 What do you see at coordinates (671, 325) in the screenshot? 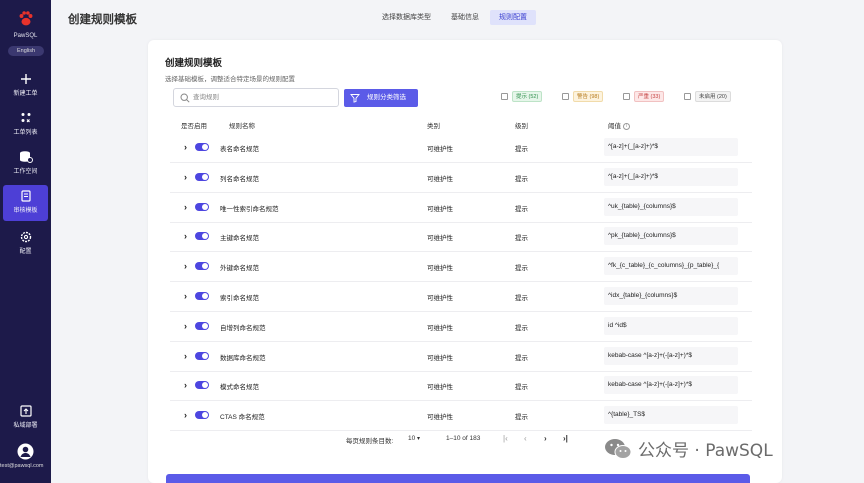
I see `threshold-input: id ^id$` at bounding box center [671, 325].